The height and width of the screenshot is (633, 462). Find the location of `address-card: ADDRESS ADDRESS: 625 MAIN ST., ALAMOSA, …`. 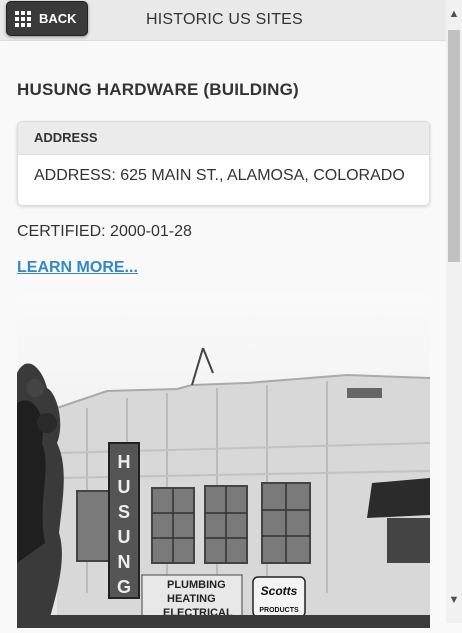

address-card: ADDRESS ADDRESS: 625 MAIN ST., ALAMOSA, … is located at coordinates (223, 163).